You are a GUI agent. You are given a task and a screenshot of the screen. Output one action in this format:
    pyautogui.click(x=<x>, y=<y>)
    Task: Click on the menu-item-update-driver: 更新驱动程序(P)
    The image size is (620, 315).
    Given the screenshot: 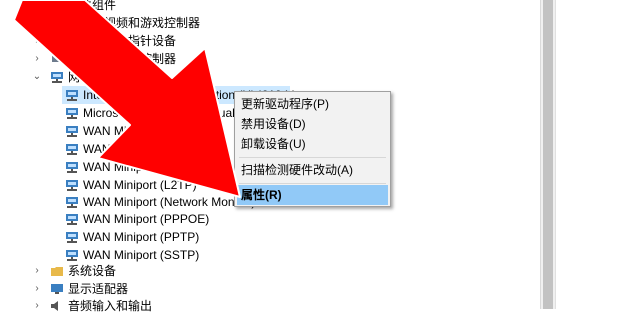 What is the action you would take?
    pyautogui.click(x=312, y=104)
    